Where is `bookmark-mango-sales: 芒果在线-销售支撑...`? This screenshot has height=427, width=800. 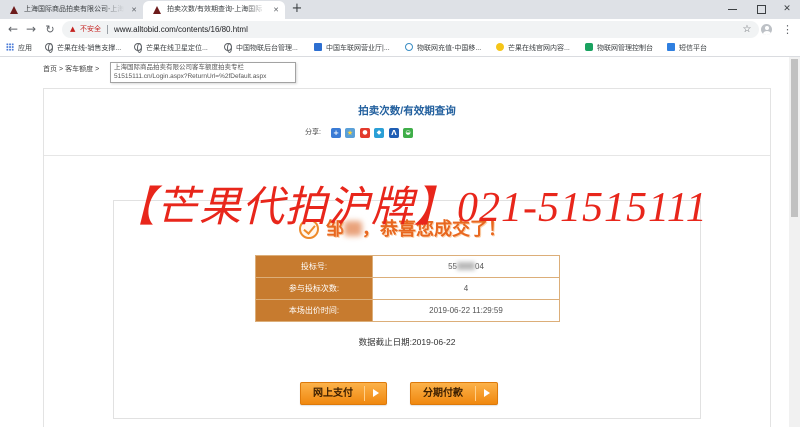
bookmark-mango-sales: 芒果在线-销售支撑... is located at coordinates (83, 48).